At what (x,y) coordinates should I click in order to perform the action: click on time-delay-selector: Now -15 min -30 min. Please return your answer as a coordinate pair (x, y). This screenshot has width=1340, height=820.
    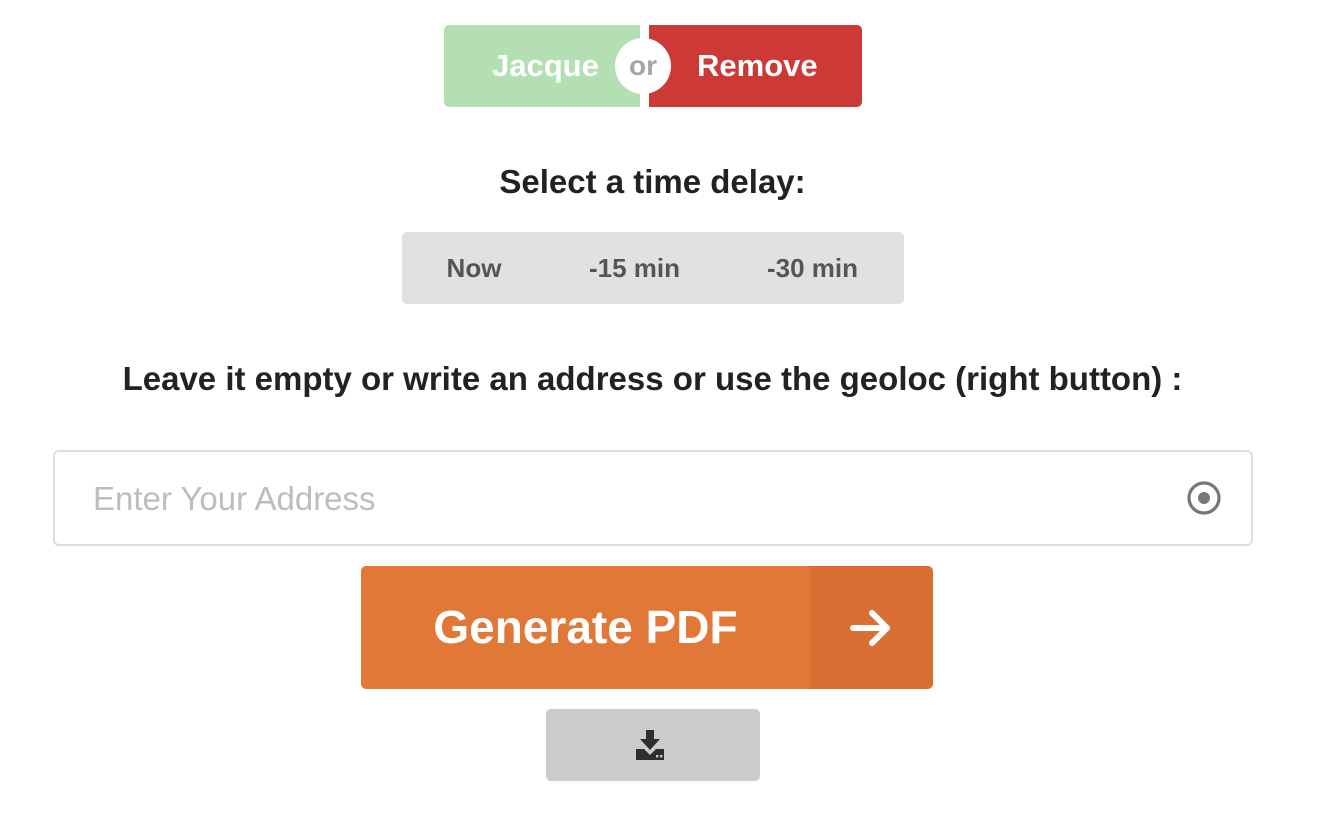
    Looking at the image, I should click on (653, 268).